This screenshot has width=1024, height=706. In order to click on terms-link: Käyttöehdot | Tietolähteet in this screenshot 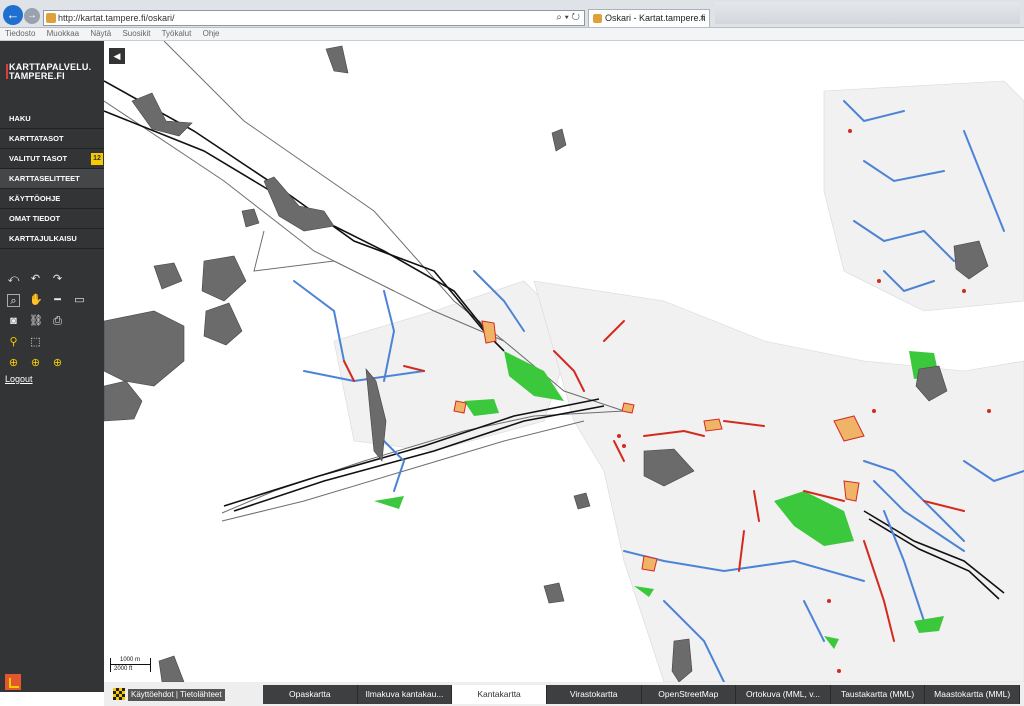, I will do `click(176, 695)`.